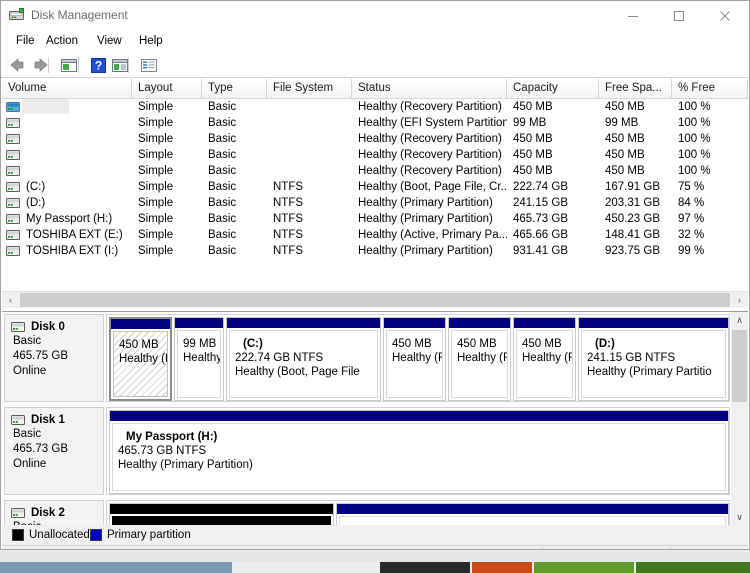 This screenshot has height=573, width=750. What do you see at coordinates (18, 327) in the screenshot?
I see `drive-icon` at bounding box center [18, 327].